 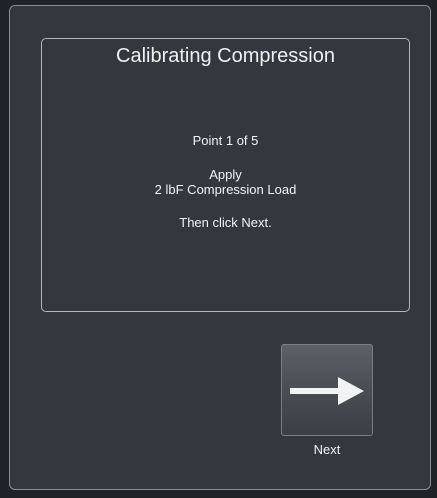 I want to click on next-button-label: Next, so click(x=327, y=449).